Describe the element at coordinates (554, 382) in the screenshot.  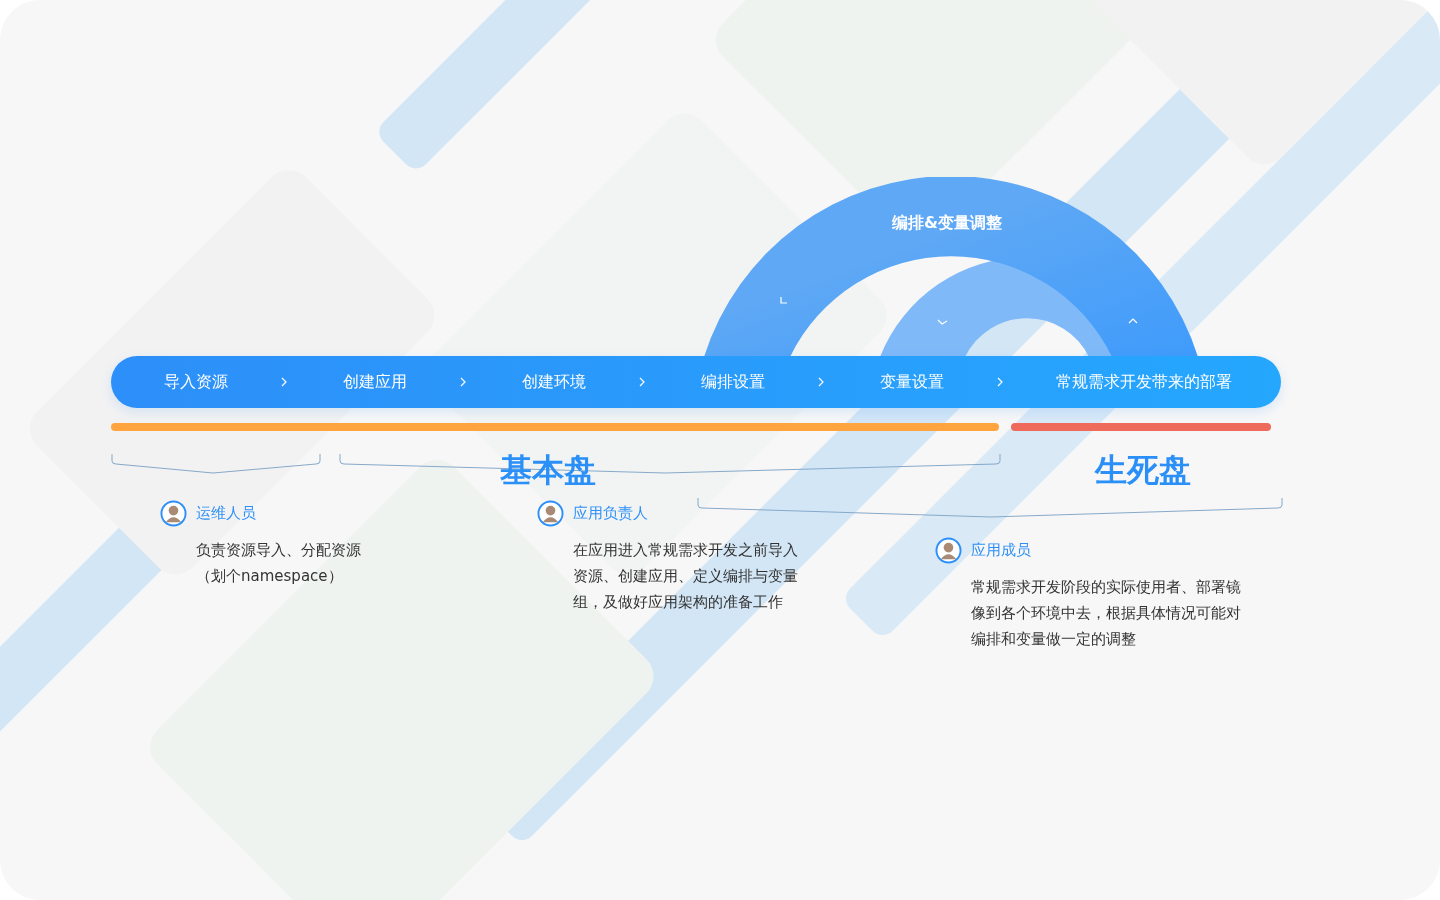
I see `step-label: 创建环境` at that location.